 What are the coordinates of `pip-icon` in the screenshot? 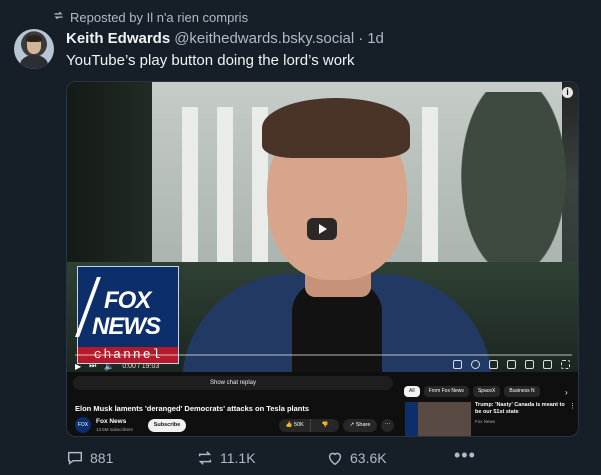 It's located at (511, 364).